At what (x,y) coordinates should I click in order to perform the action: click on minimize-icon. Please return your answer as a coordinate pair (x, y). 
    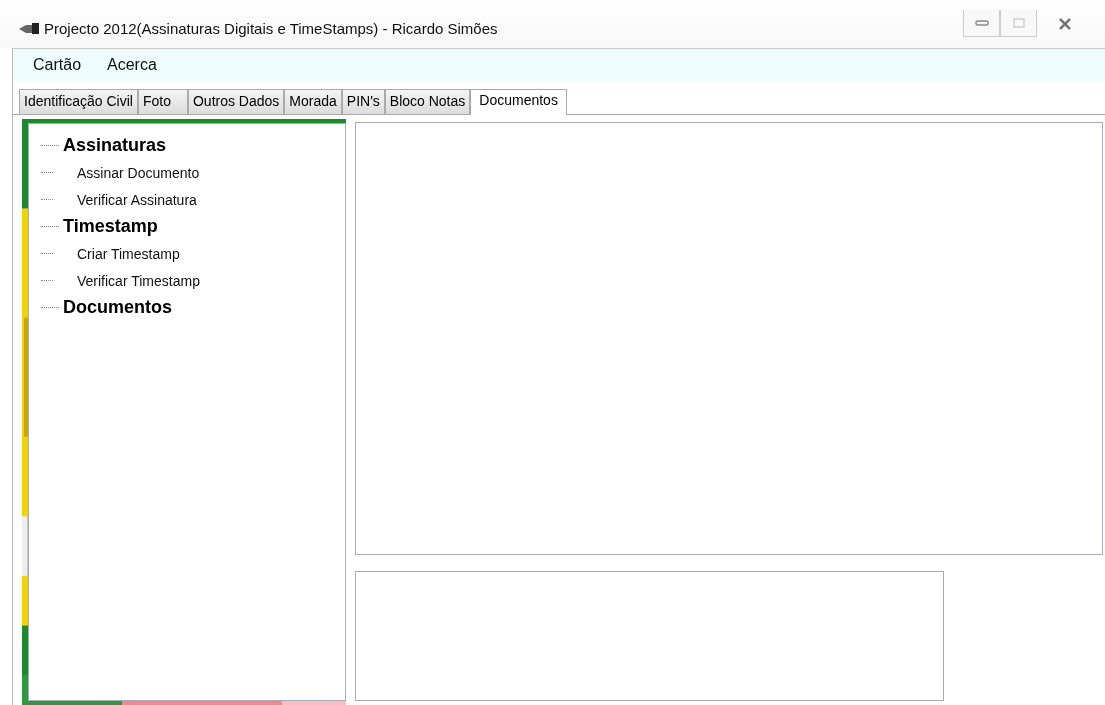
    Looking at the image, I should click on (981, 23).